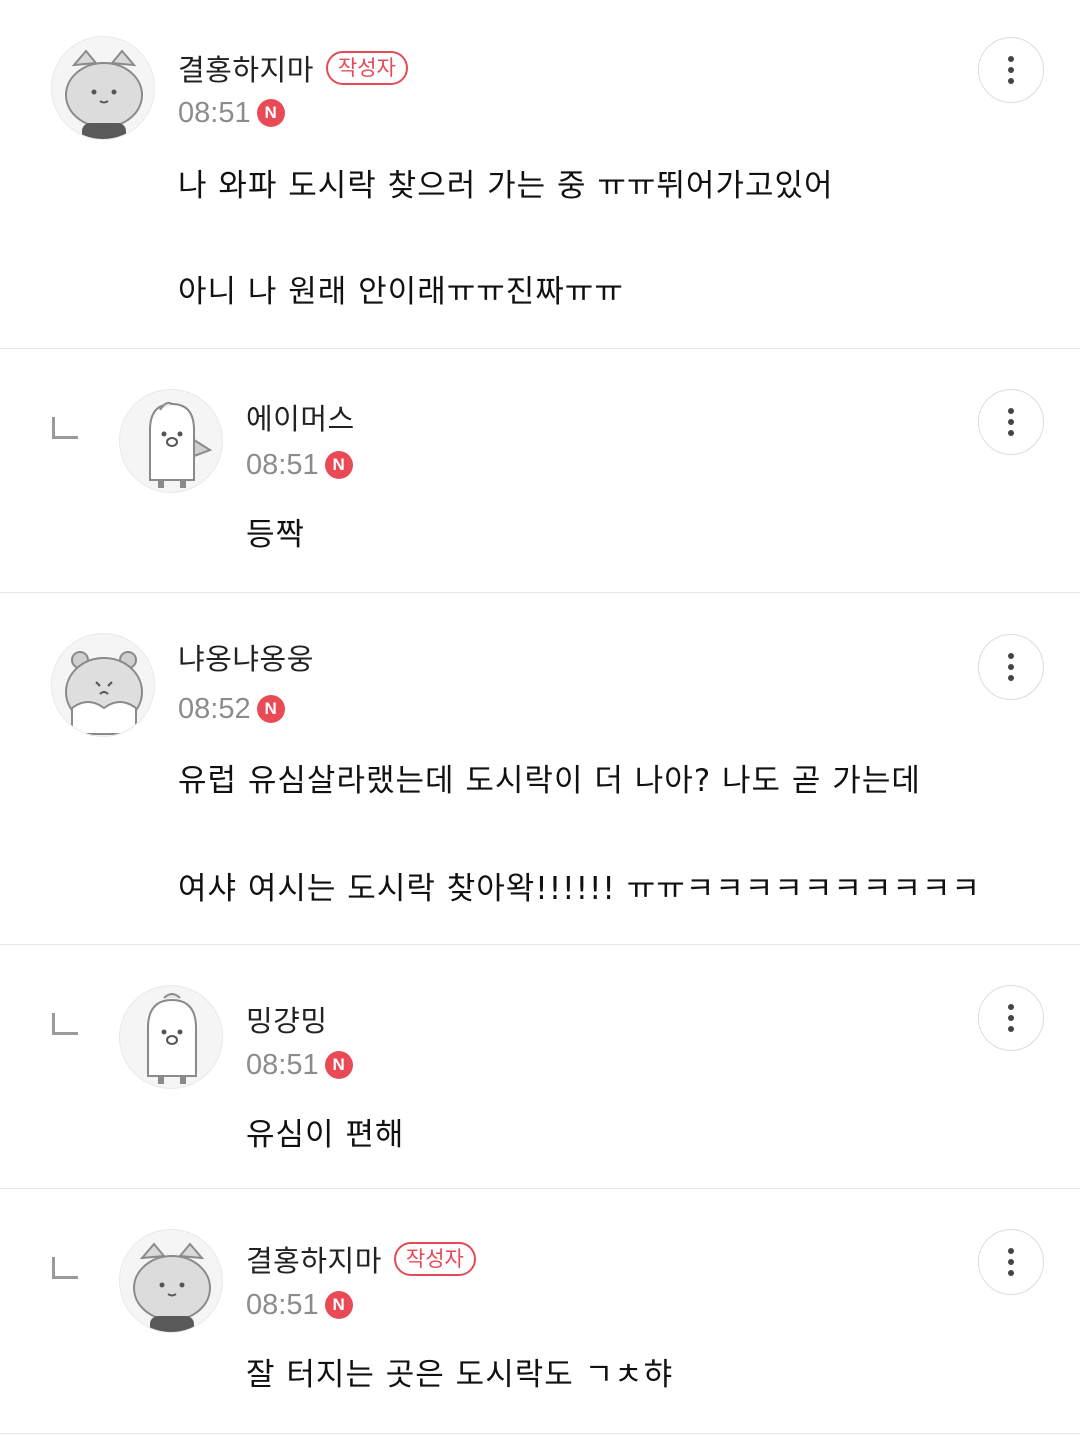 The height and width of the screenshot is (1436, 1080). I want to click on comment-text-line: 잘 터지는 곳은 도시락도 ㄱㅊ햐, so click(460, 1375).